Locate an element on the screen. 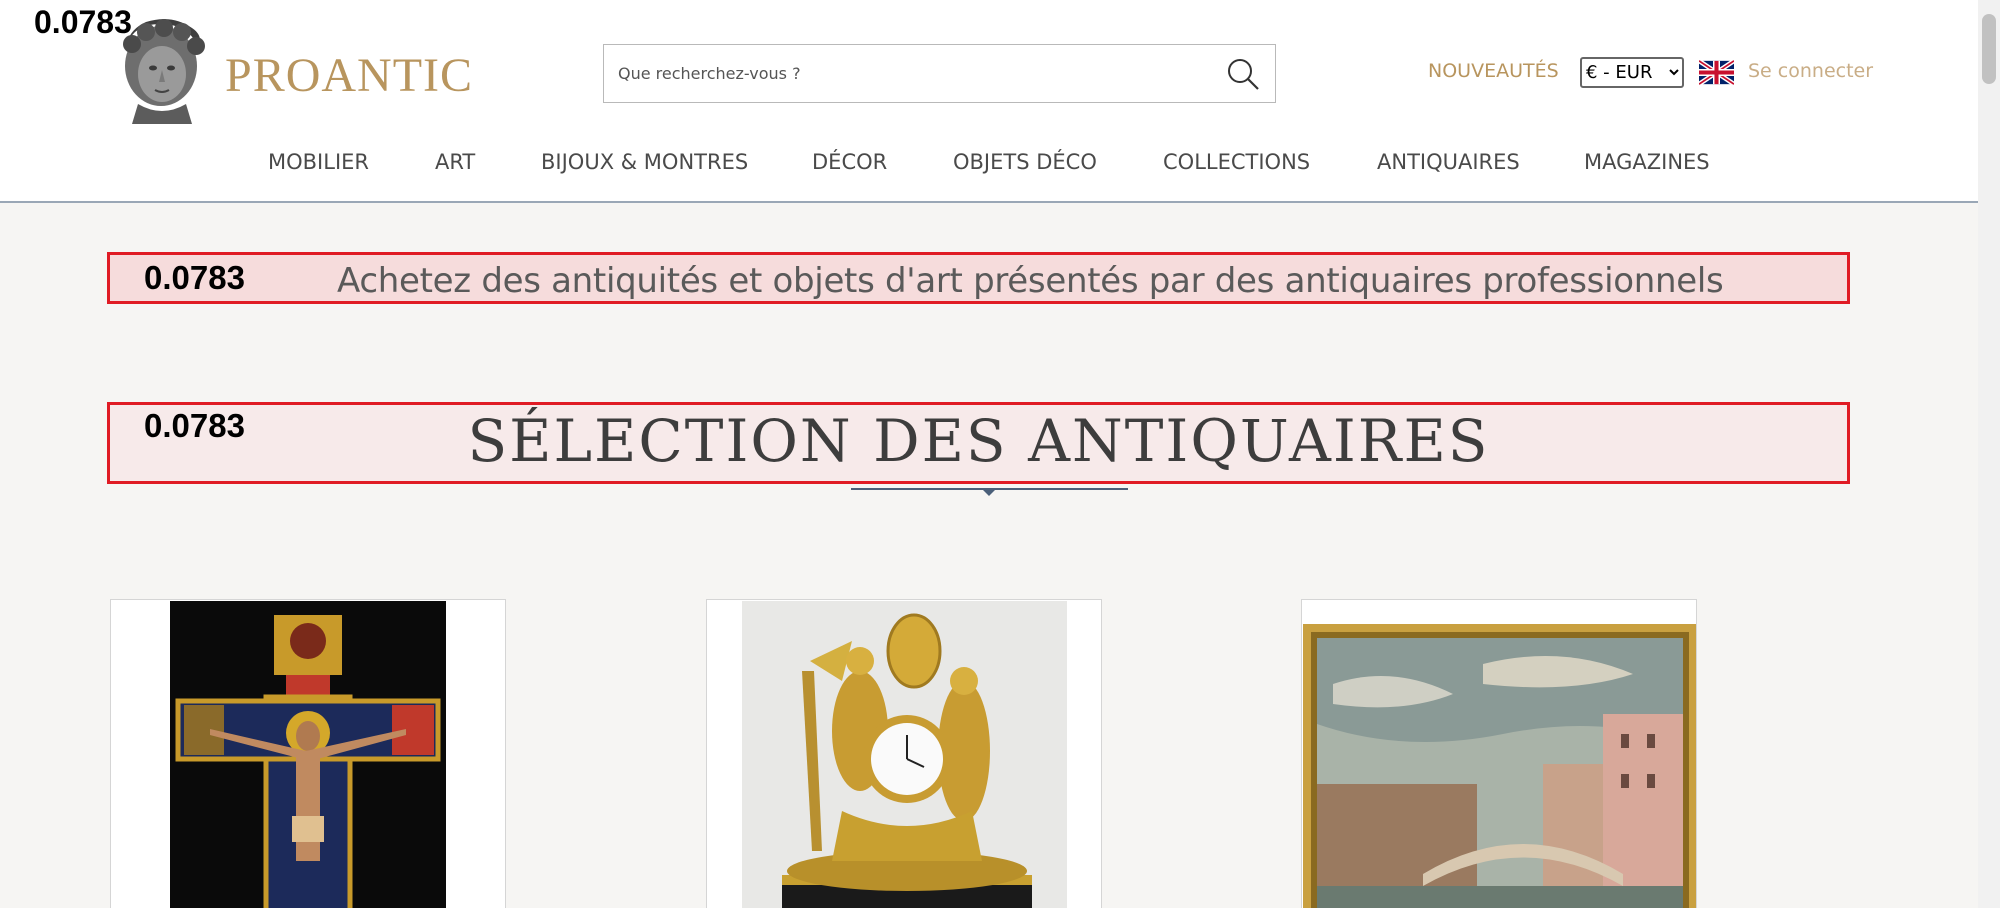  nav-item-decor: DÉCOR is located at coordinates (849, 162).